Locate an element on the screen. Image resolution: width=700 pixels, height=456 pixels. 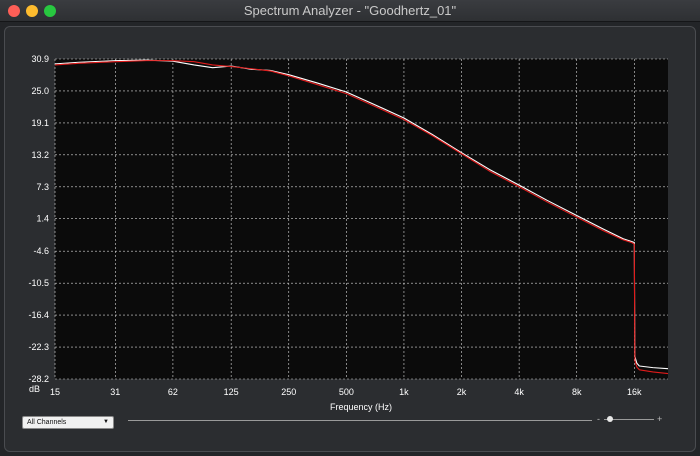
y-axis-title: dB is located at coordinates (34, 389).